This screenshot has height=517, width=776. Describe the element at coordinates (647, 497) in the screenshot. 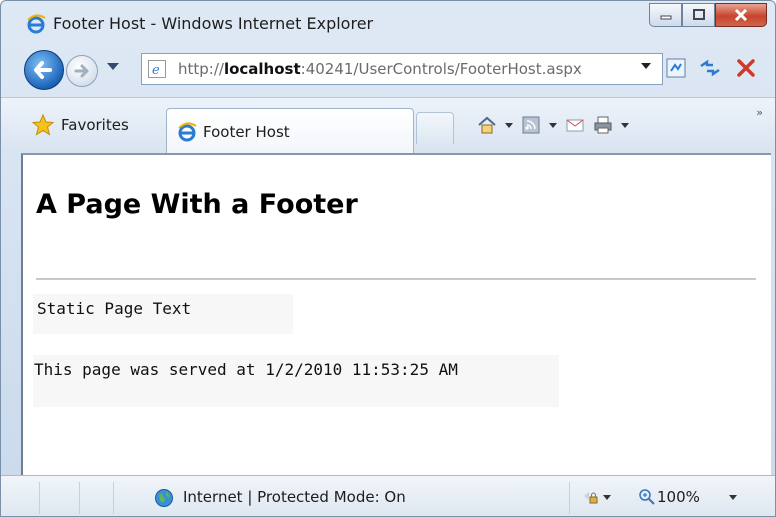

I see `zoom-icon` at that location.